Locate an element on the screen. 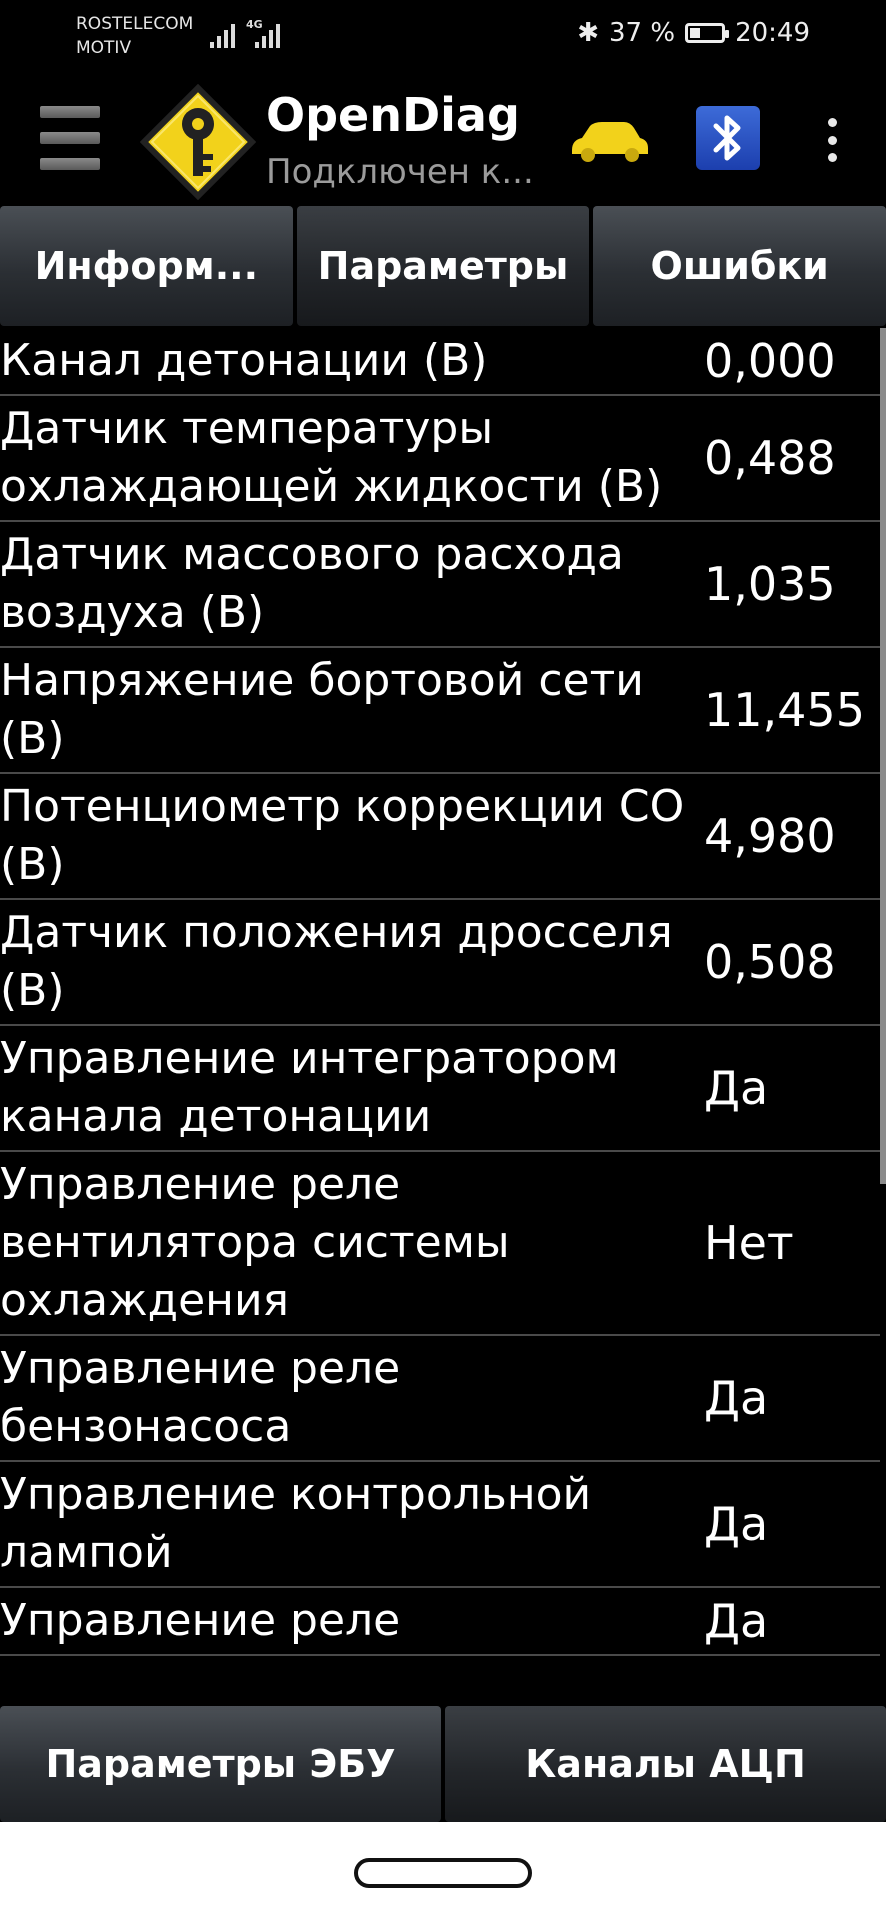 The image size is (886, 1920). ecu-parameters-button: Параметры ЭБУ is located at coordinates (220, 1764).